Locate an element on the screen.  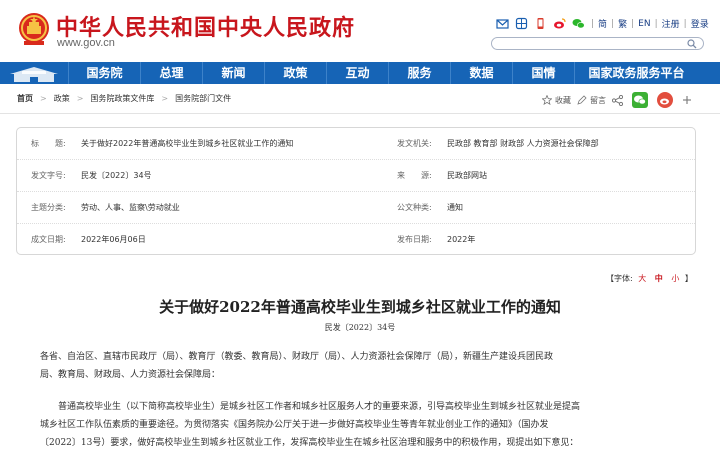
star-icon is located at coordinates (547, 100).